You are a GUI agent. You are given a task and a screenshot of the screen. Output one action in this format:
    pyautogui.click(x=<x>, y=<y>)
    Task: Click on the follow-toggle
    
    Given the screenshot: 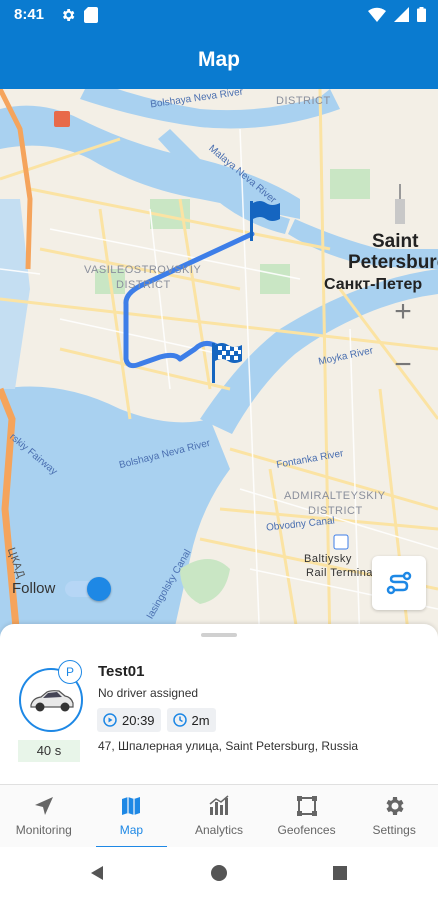 What is the action you would take?
    pyautogui.click(x=88, y=588)
    